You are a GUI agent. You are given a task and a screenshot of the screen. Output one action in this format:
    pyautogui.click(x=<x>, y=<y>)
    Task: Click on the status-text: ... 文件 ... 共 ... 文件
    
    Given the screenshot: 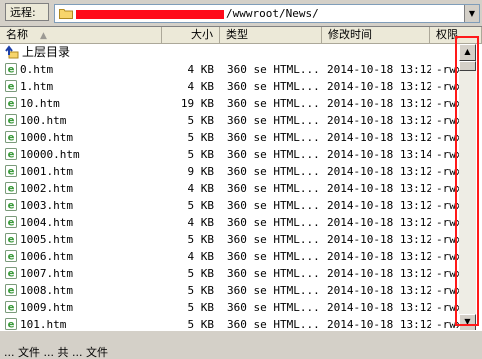 What is the action you would take?
    pyautogui.click(x=56, y=352)
    